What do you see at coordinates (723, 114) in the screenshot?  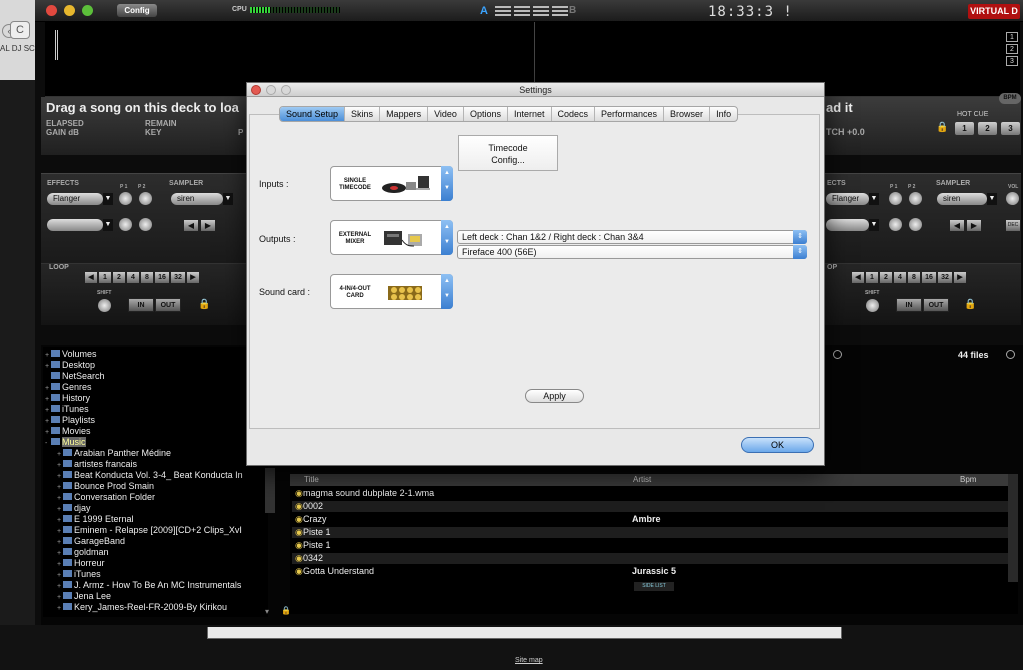 I see `tab-info: Info` at bounding box center [723, 114].